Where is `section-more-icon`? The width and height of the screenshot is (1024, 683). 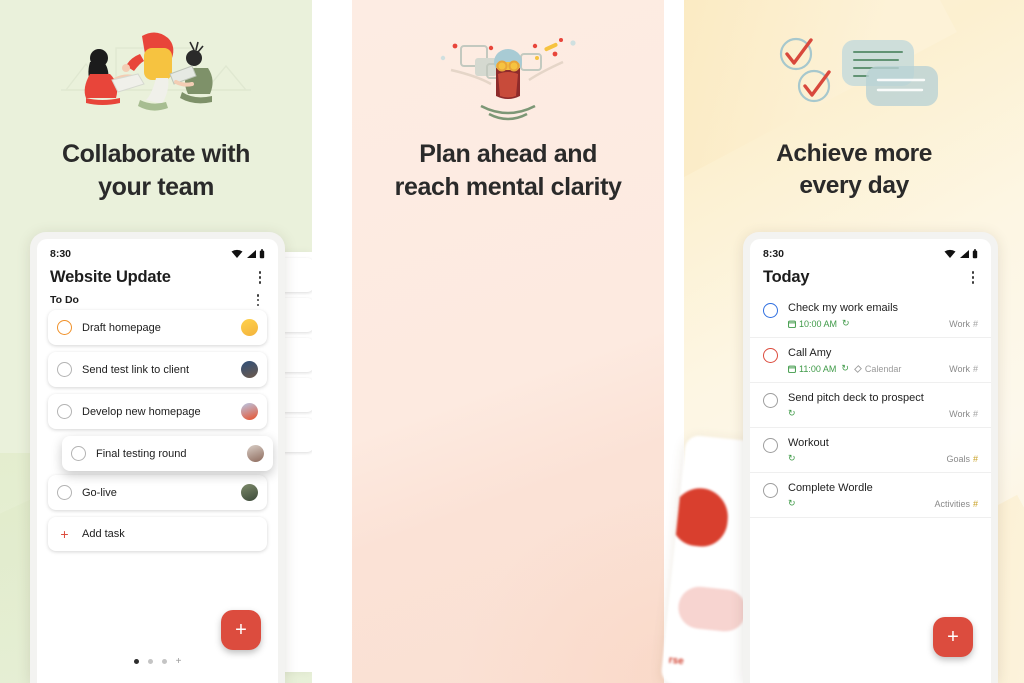 section-more-icon is located at coordinates (258, 300).